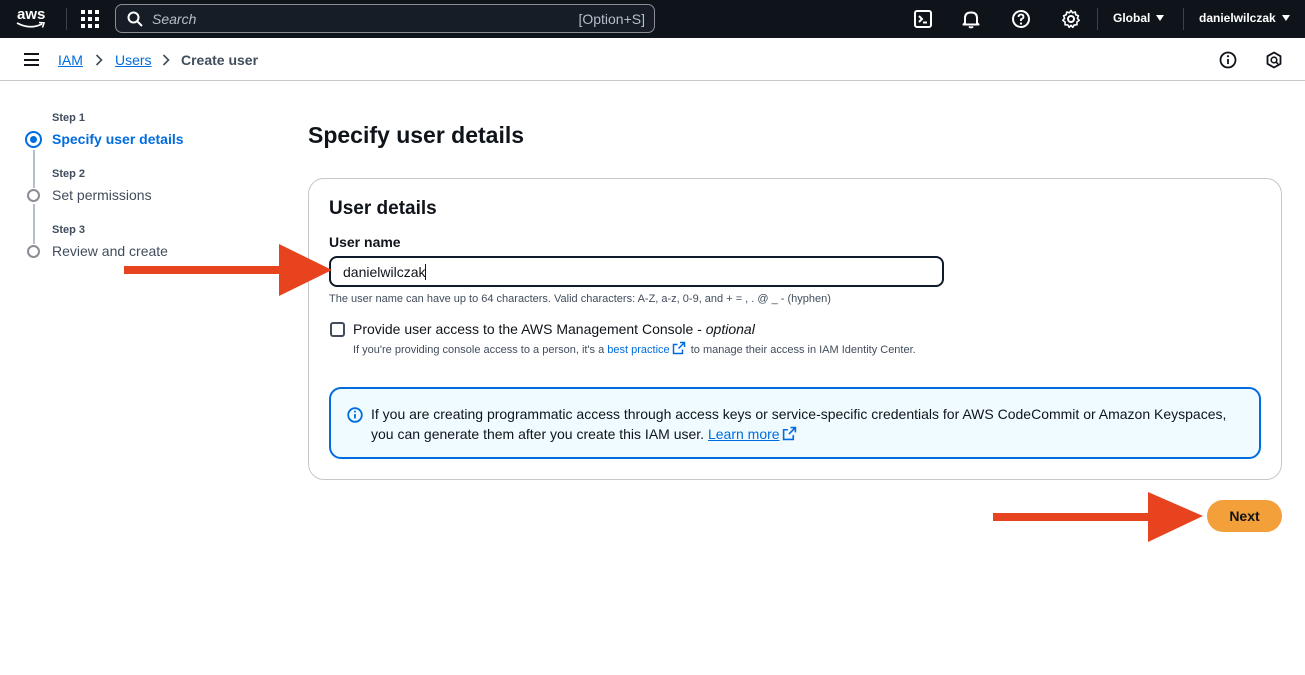 The image size is (1305, 675). I want to click on step-1-number: Step 1, so click(69, 118).